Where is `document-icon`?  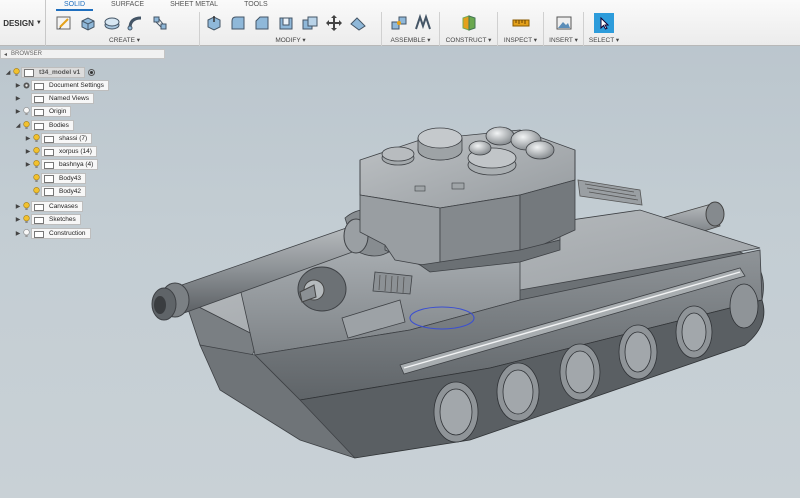
document-icon is located at coordinates (29, 72).